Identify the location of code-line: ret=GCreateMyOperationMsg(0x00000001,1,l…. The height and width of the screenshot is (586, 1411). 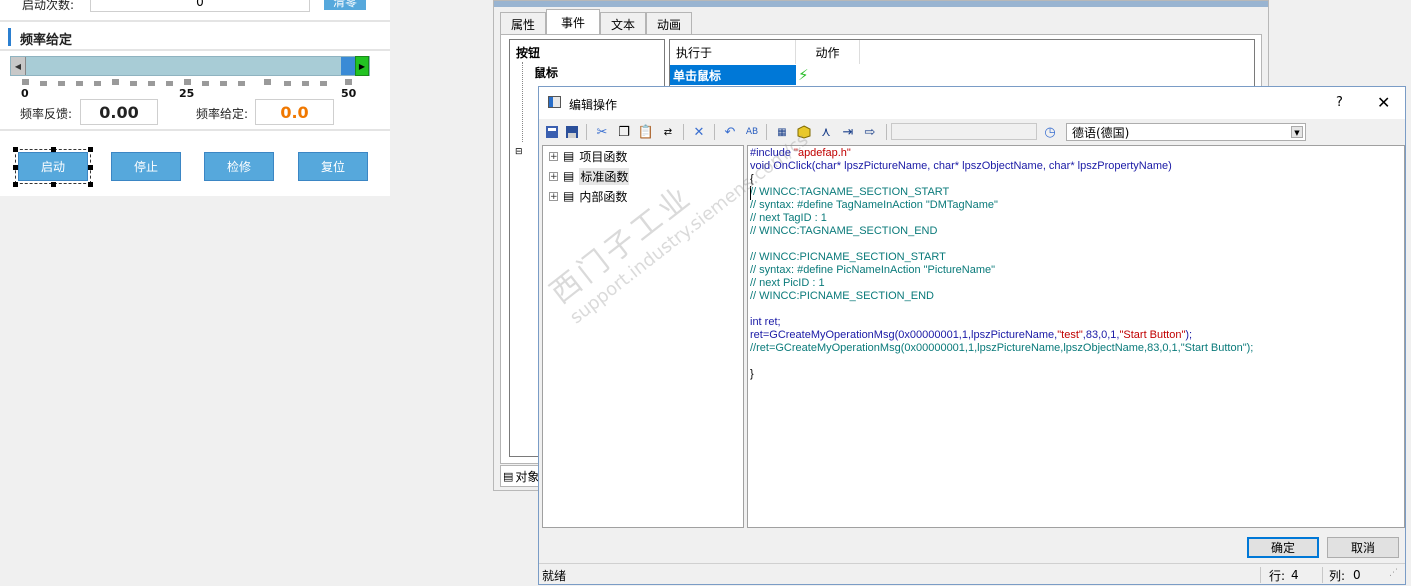
(1075, 335).